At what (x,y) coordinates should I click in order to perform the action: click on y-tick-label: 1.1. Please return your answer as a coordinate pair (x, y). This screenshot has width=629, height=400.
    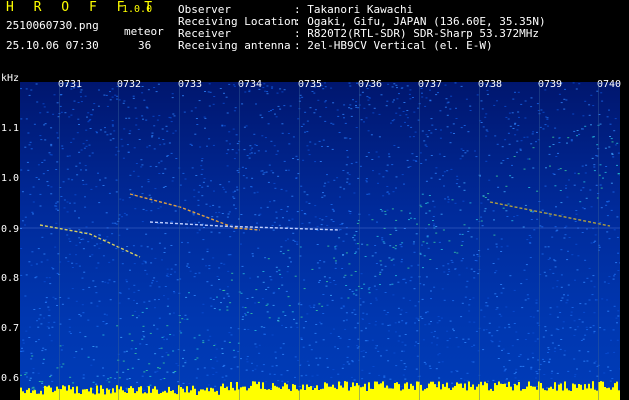
    Looking at the image, I should click on (10, 128).